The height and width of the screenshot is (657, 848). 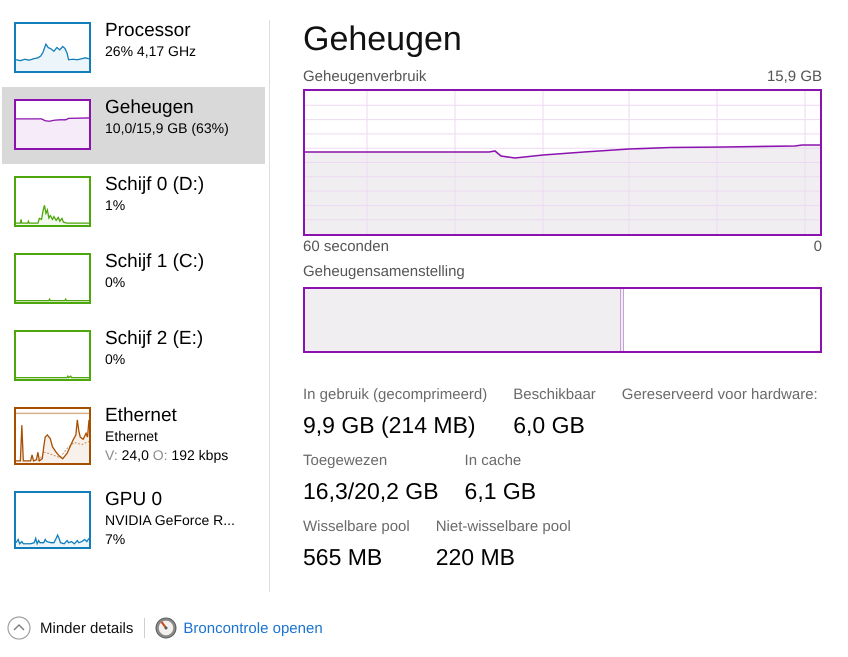 I want to click on sidebar-item: Ethernet Ethernet V: 24,0 O: 192 kbps, so click(x=133, y=437).